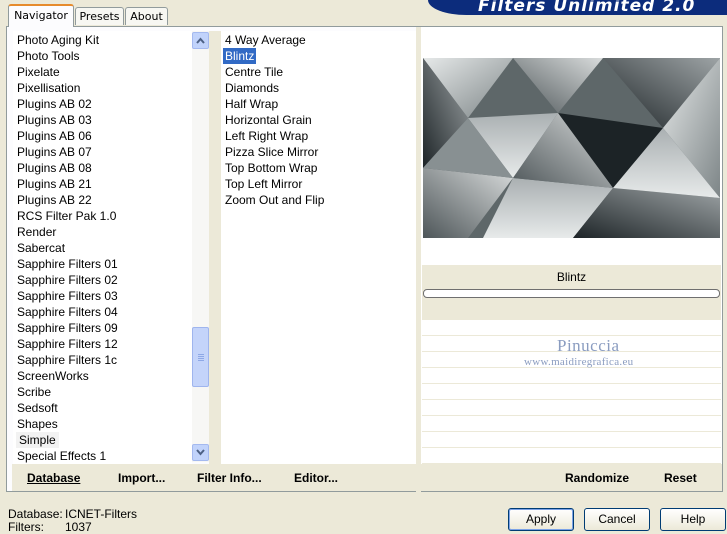  I want to click on category-item: Scribe, so click(34, 392).